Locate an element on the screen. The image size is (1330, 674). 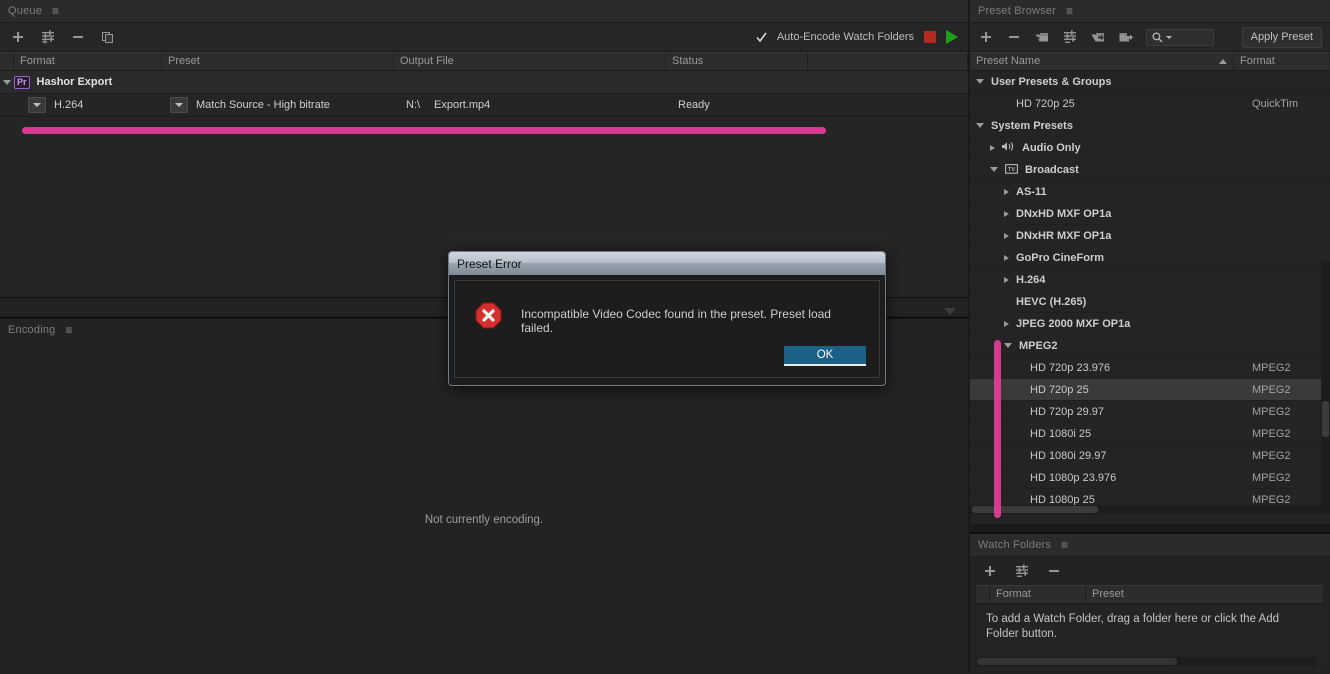
queue-group-row: Pr Hashor Export is located at coordinates (484, 82).